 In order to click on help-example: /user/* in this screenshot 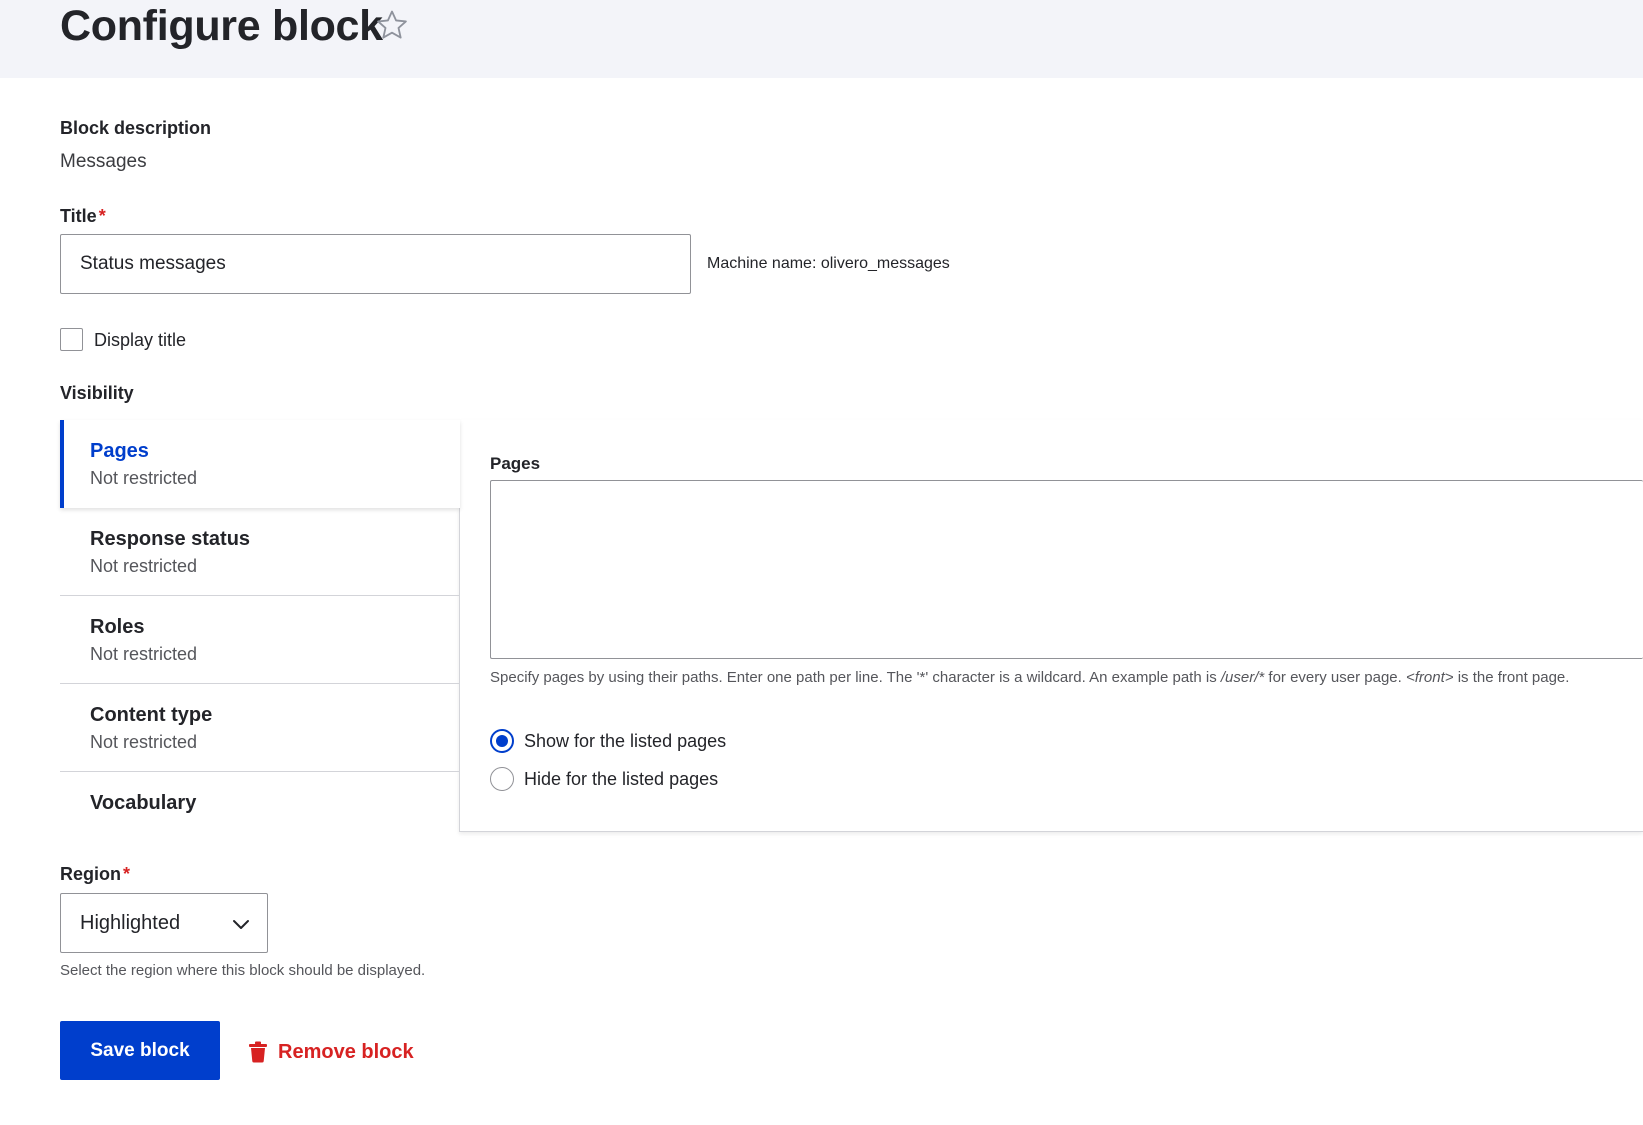, I will do `click(1242, 677)`.